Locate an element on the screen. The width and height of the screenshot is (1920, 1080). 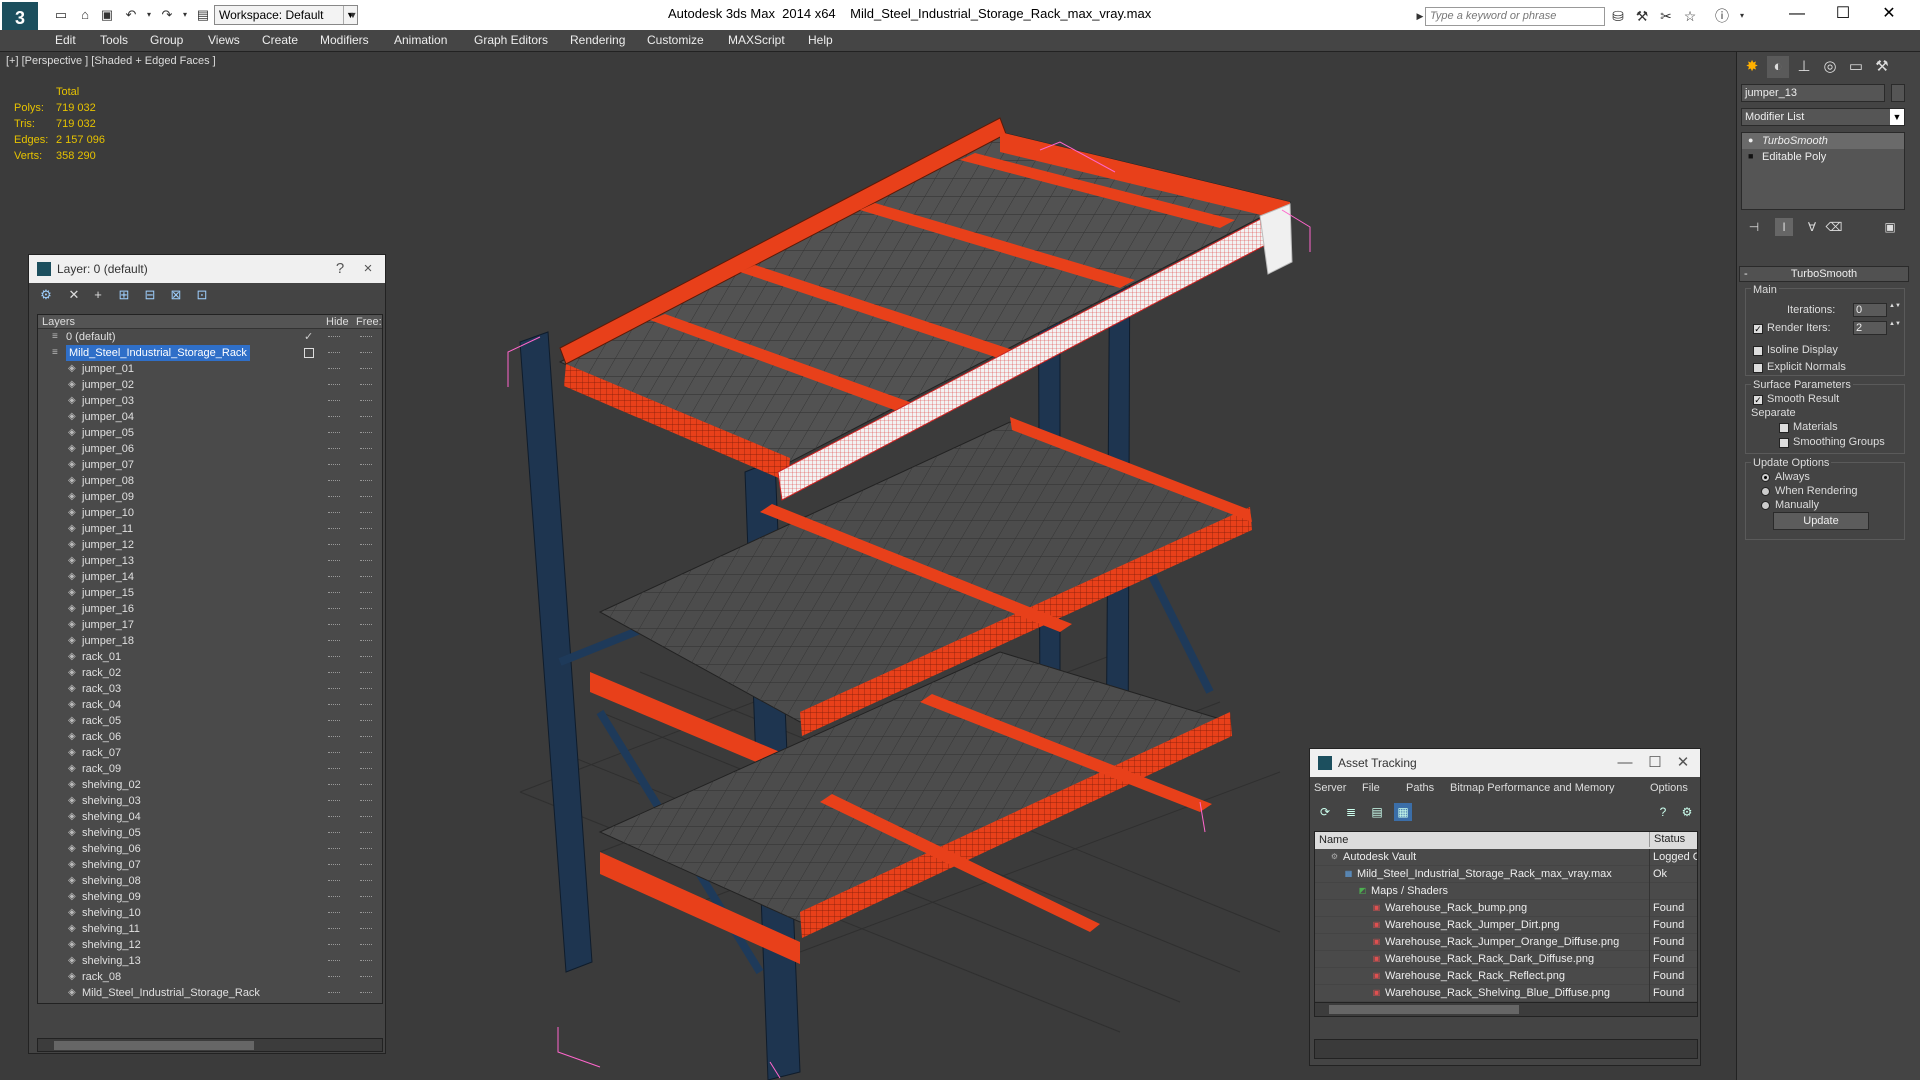
project-folder-icon: ▤ is located at coordinates (203, 15).